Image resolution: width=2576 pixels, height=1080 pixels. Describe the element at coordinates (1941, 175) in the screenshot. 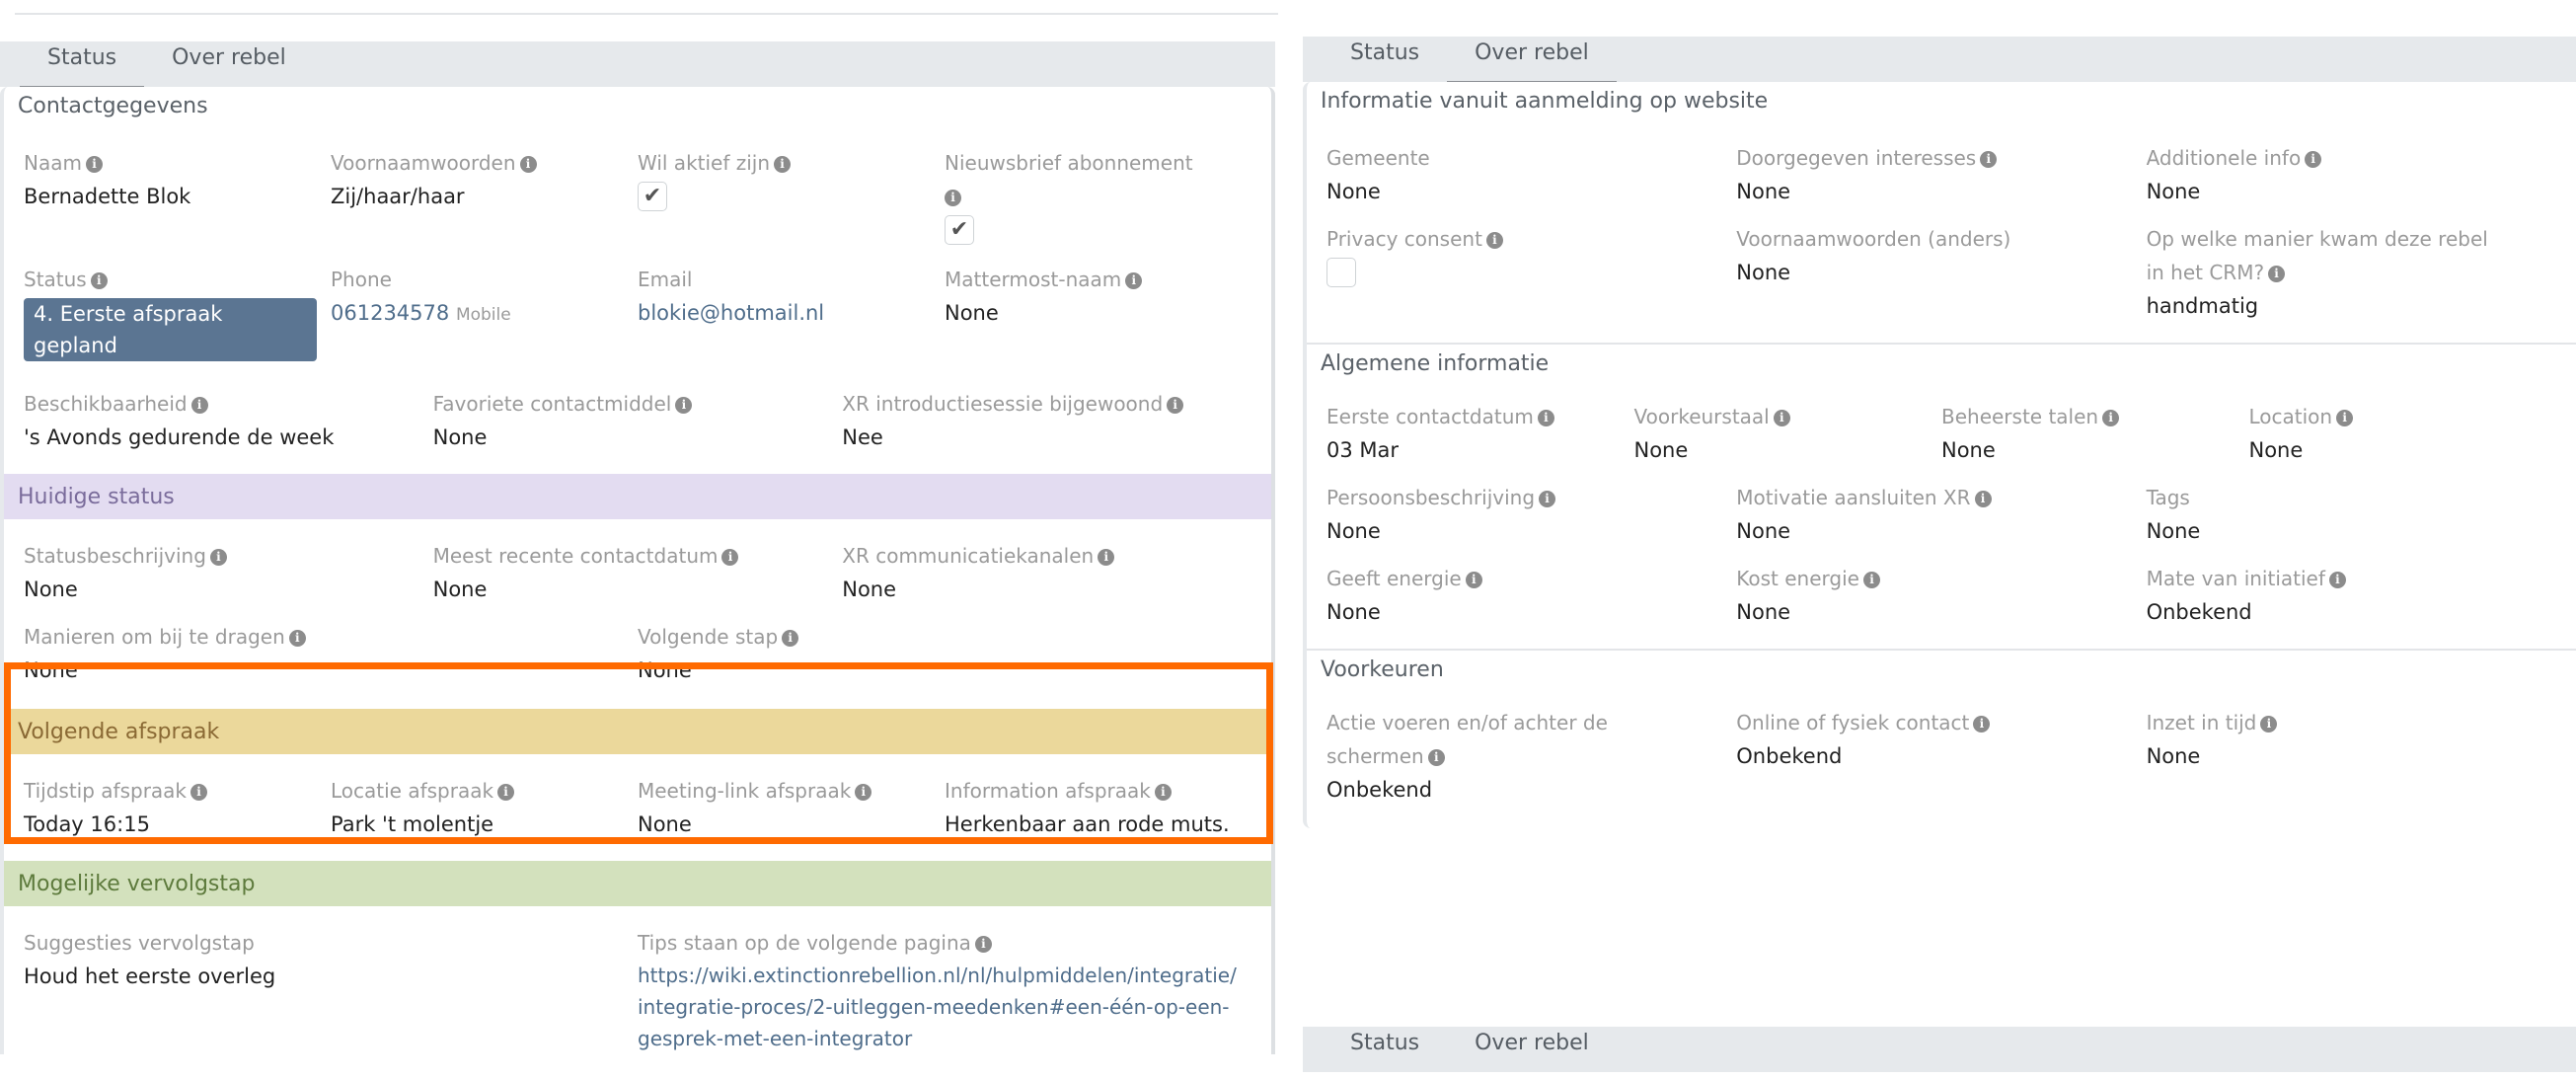

I see `field-interesses: Doorgegeven interesses i None` at that location.